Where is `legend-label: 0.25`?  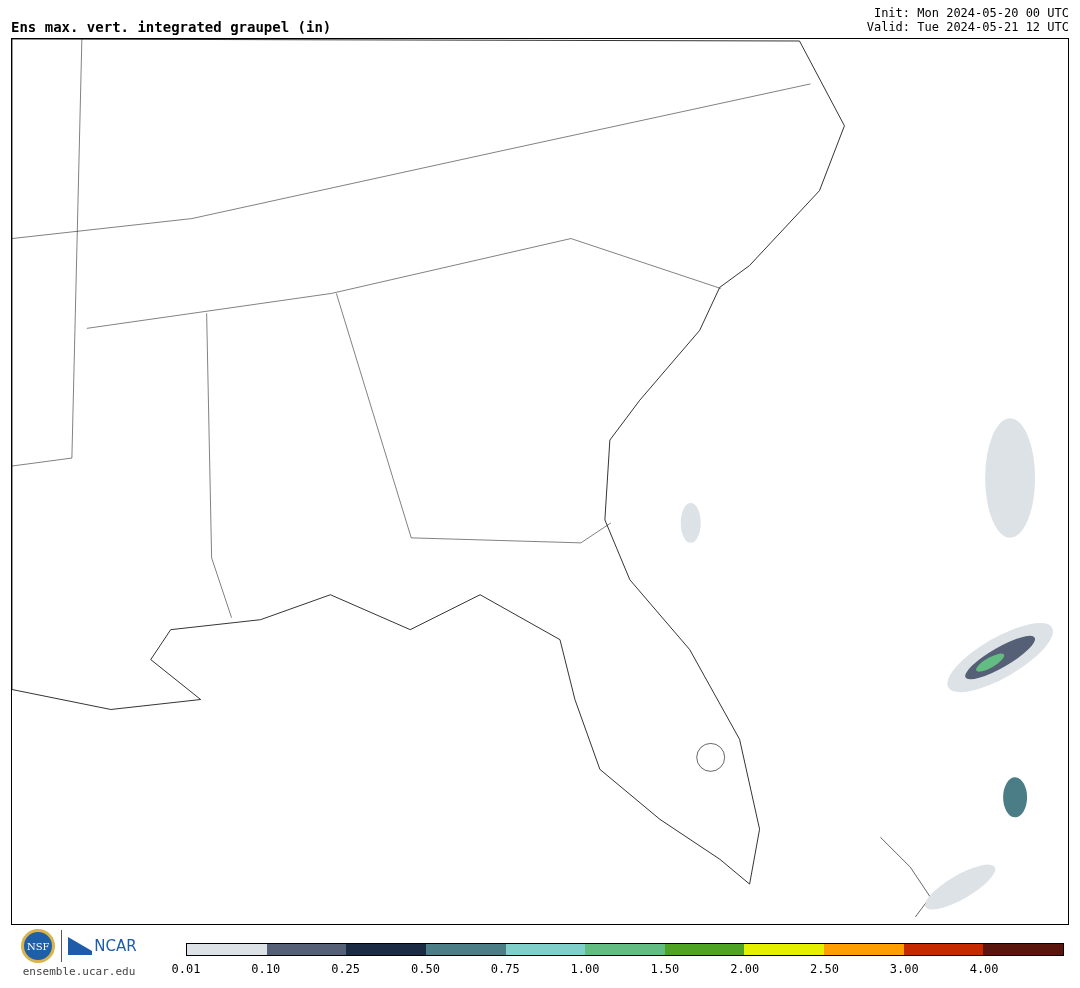
legend-label: 0.25 is located at coordinates (346, 969).